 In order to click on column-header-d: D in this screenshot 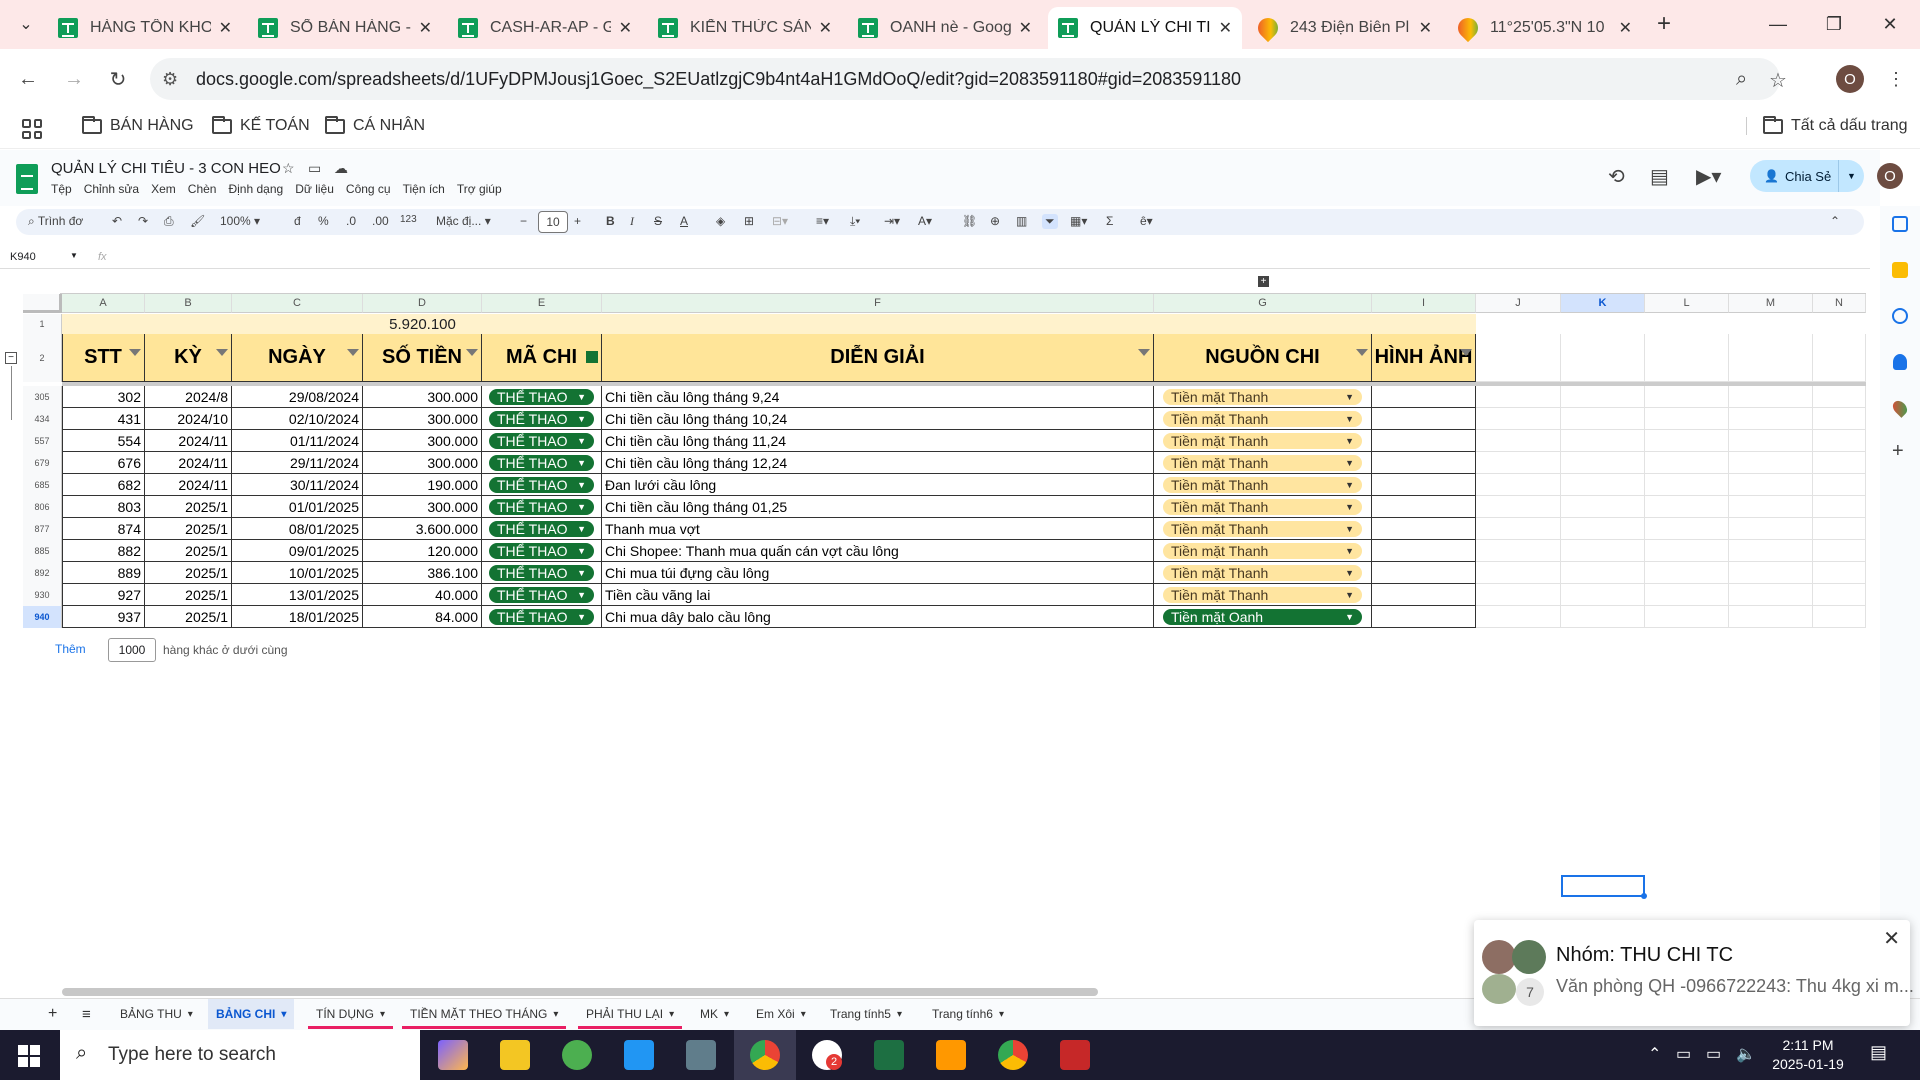, I will do `click(422, 303)`.